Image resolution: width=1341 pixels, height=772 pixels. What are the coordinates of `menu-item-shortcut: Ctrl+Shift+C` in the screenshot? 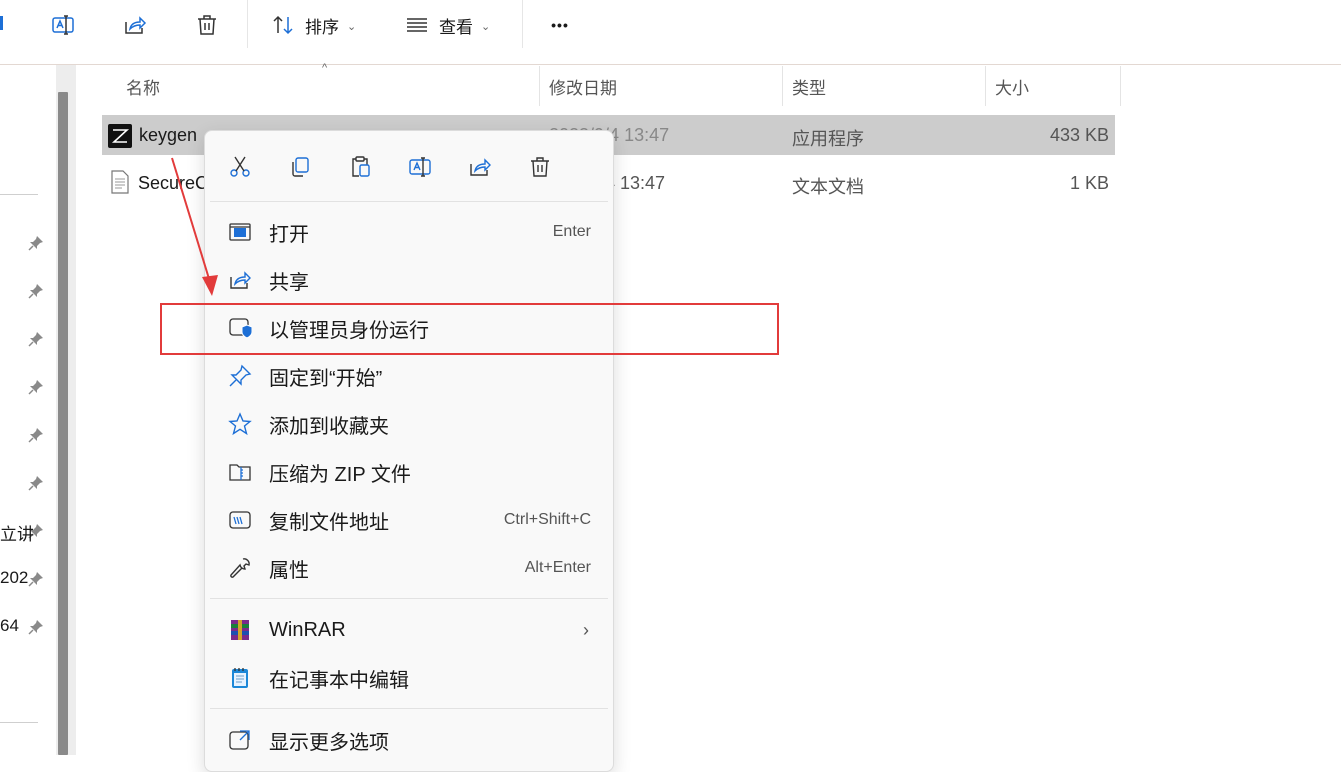 It's located at (547, 519).